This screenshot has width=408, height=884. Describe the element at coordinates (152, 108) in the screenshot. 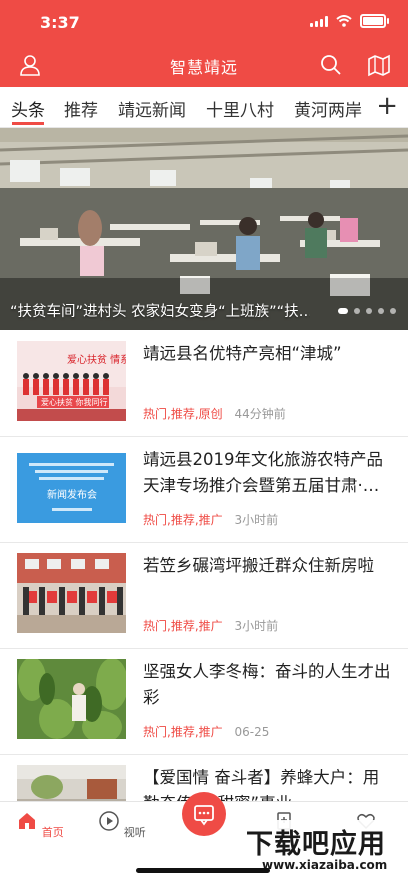

I see `tab-jingyuan-news: 靖远新闻` at that location.